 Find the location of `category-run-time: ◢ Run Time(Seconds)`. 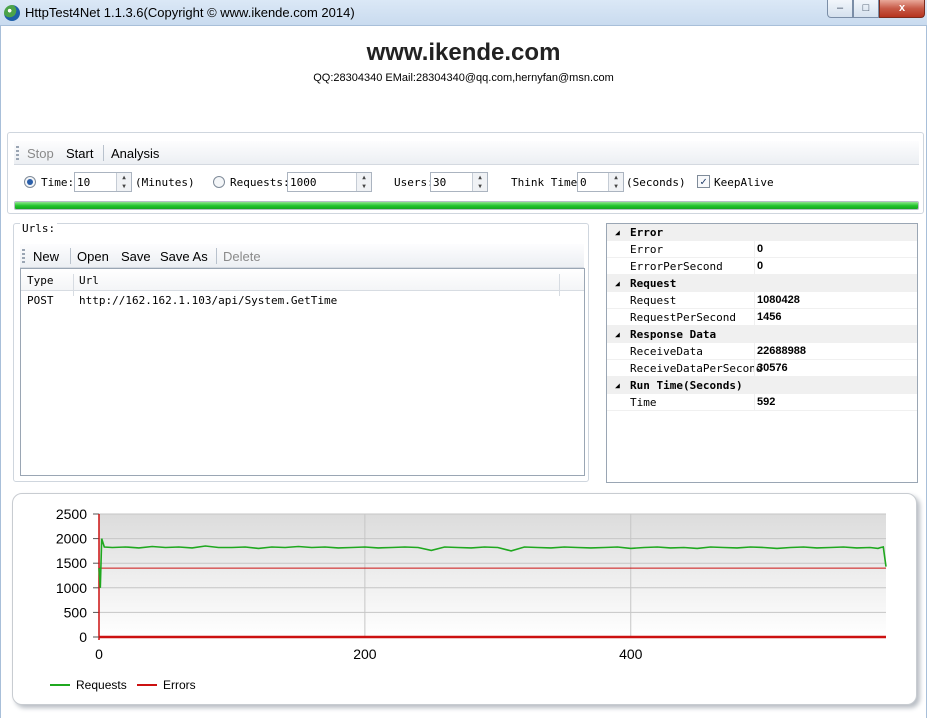

category-run-time: ◢ Run Time(Seconds) is located at coordinates (762, 385).